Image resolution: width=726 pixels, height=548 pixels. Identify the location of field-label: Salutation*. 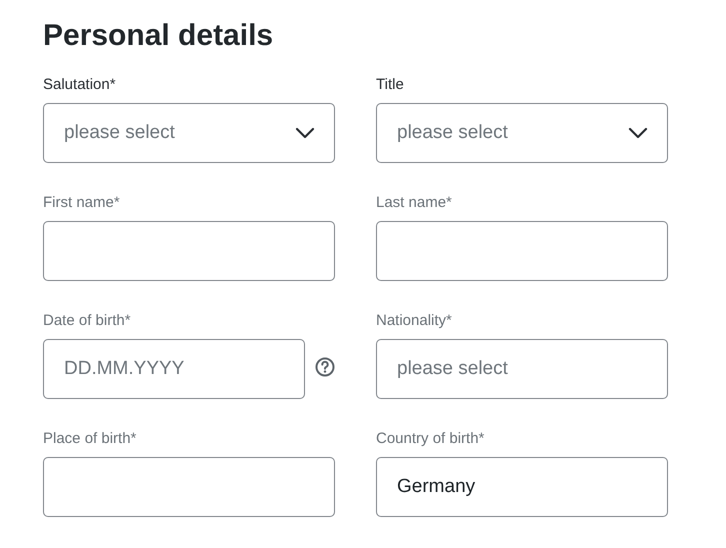
(79, 85).